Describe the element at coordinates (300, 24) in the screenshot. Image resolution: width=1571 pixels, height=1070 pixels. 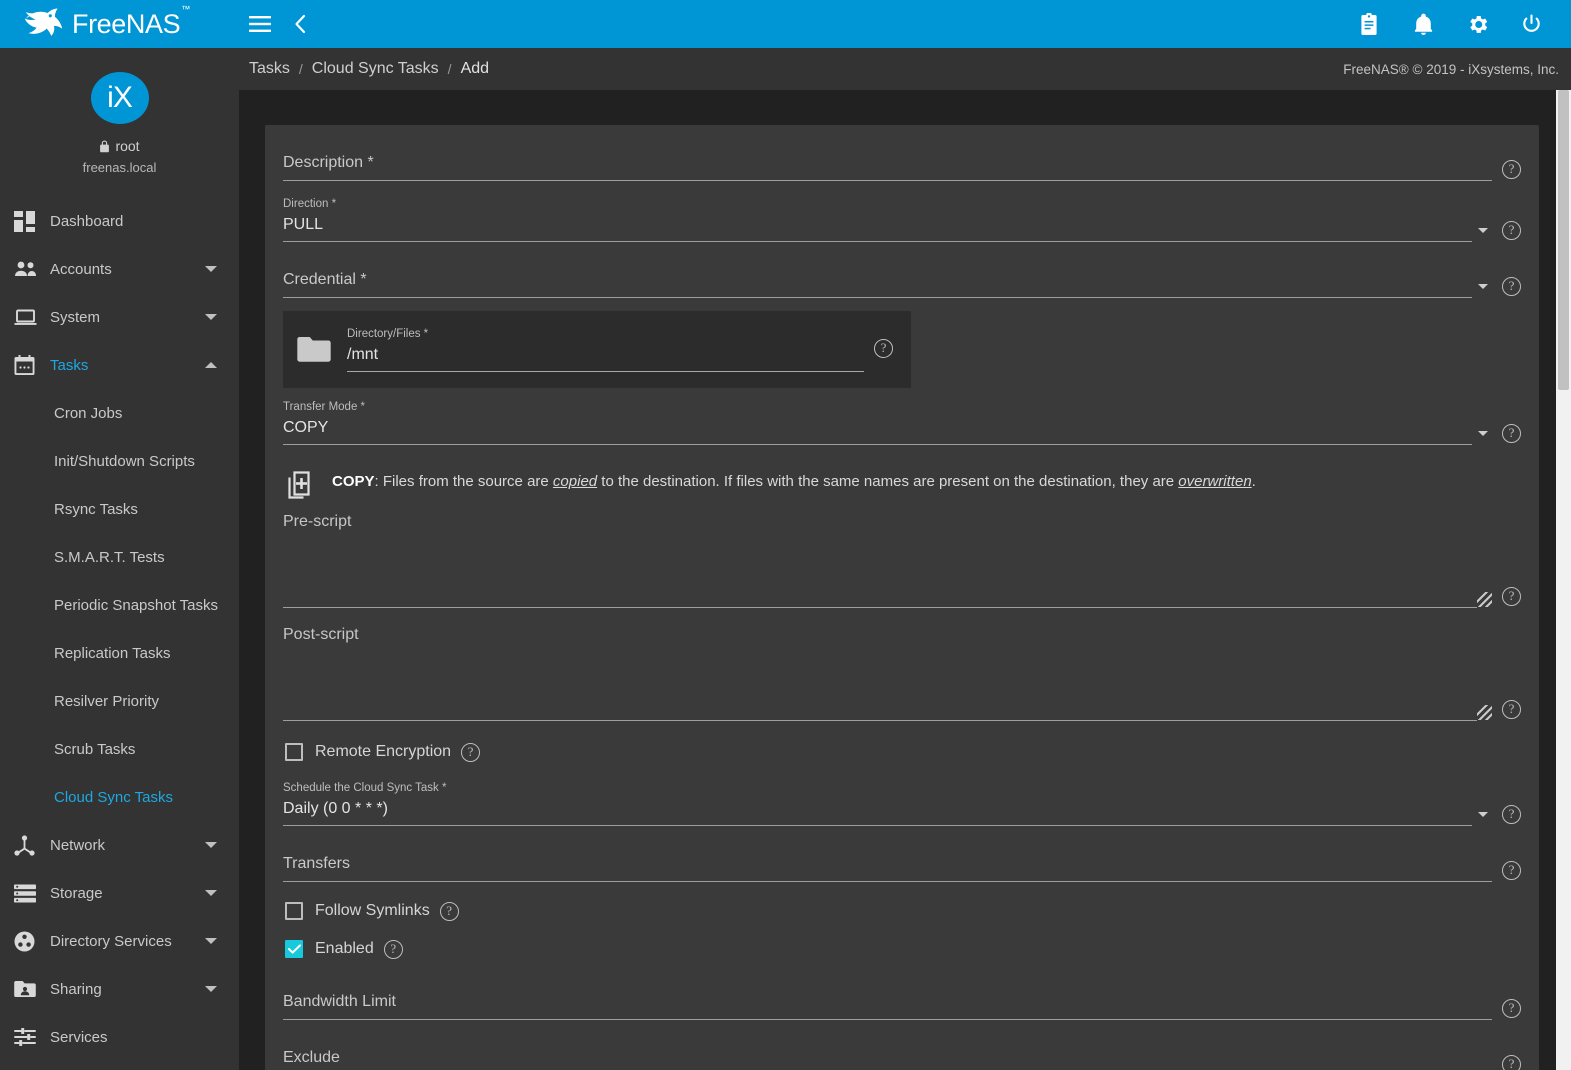
I see `chevron-left-icon` at that location.